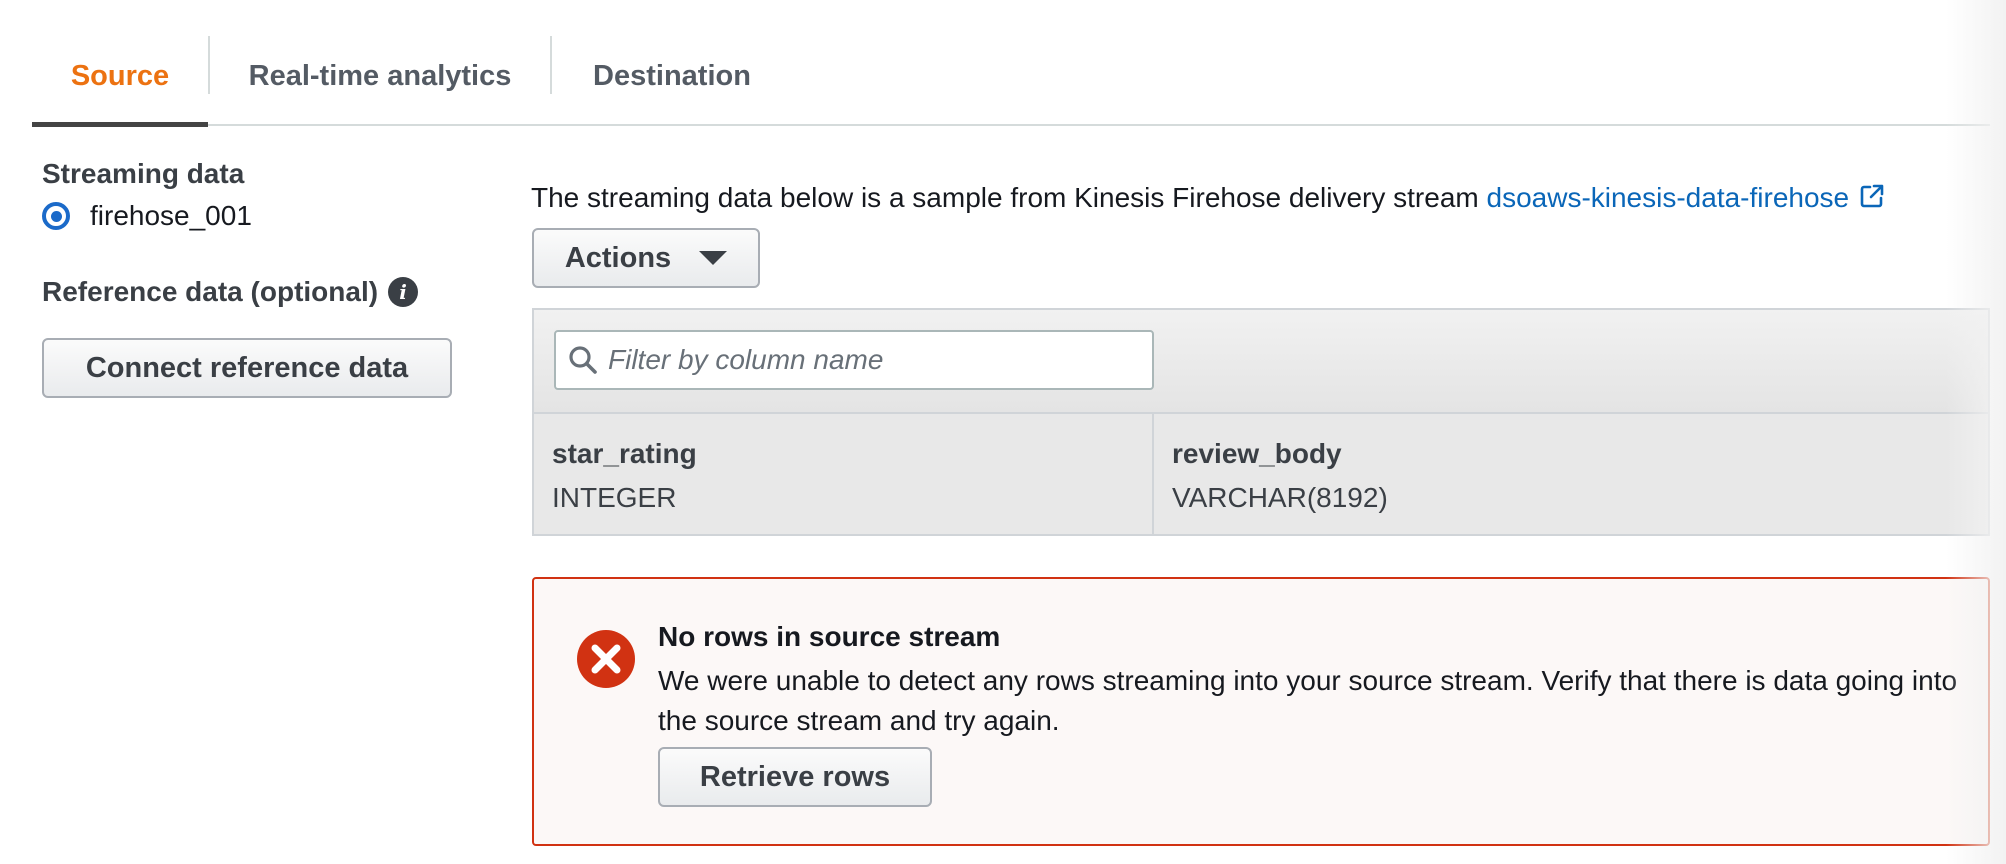 The image size is (2006, 864). I want to click on error-icon, so click(606, 659).